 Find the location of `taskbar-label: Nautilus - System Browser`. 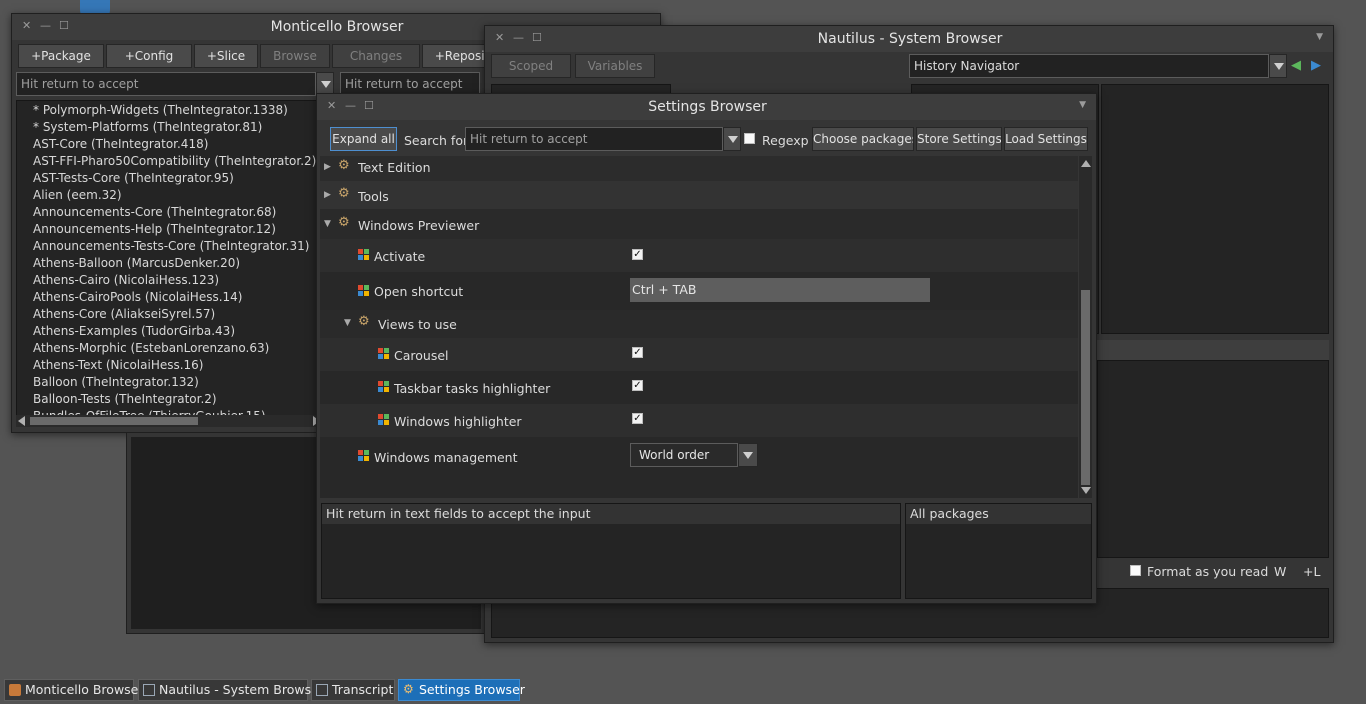

taskbar-label: Nautilus - System Browser is located at coordinates (241, 689).